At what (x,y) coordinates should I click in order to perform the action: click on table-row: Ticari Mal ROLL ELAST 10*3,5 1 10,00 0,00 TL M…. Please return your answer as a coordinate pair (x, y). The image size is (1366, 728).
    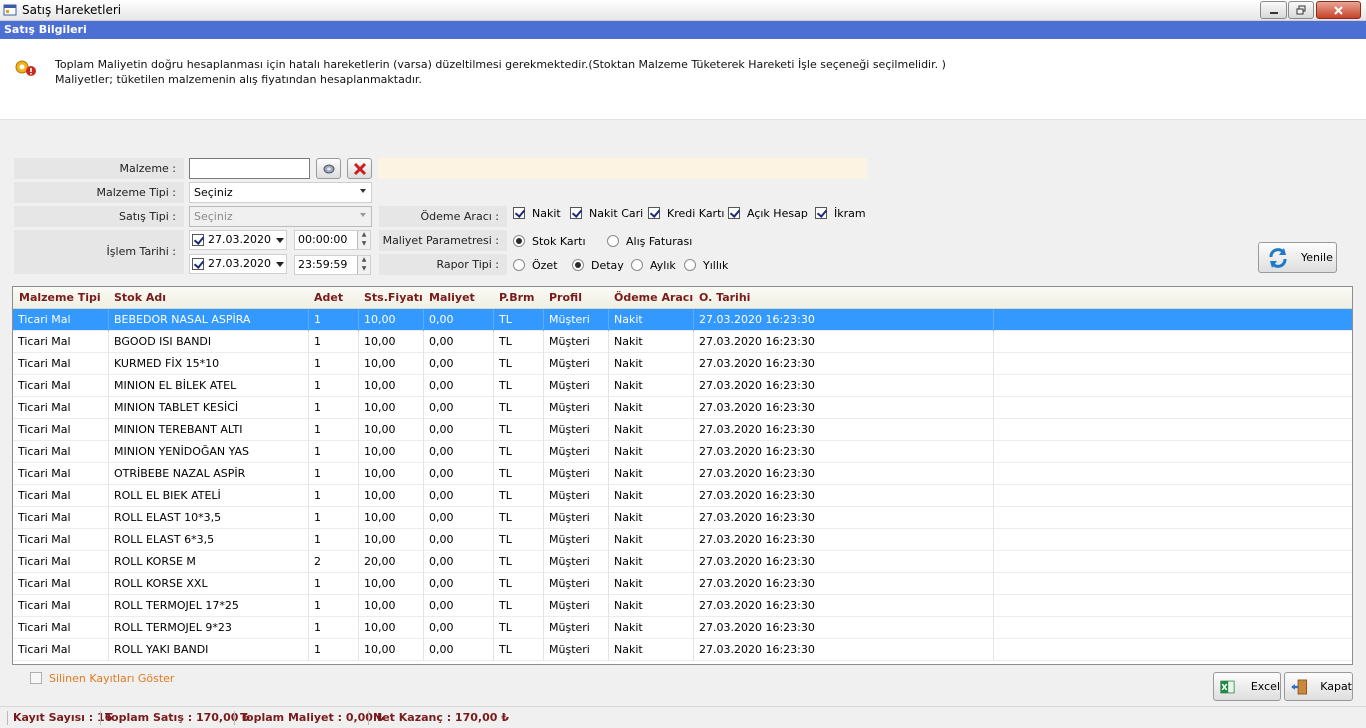
    Looking at the image, I should click on (682, 518).